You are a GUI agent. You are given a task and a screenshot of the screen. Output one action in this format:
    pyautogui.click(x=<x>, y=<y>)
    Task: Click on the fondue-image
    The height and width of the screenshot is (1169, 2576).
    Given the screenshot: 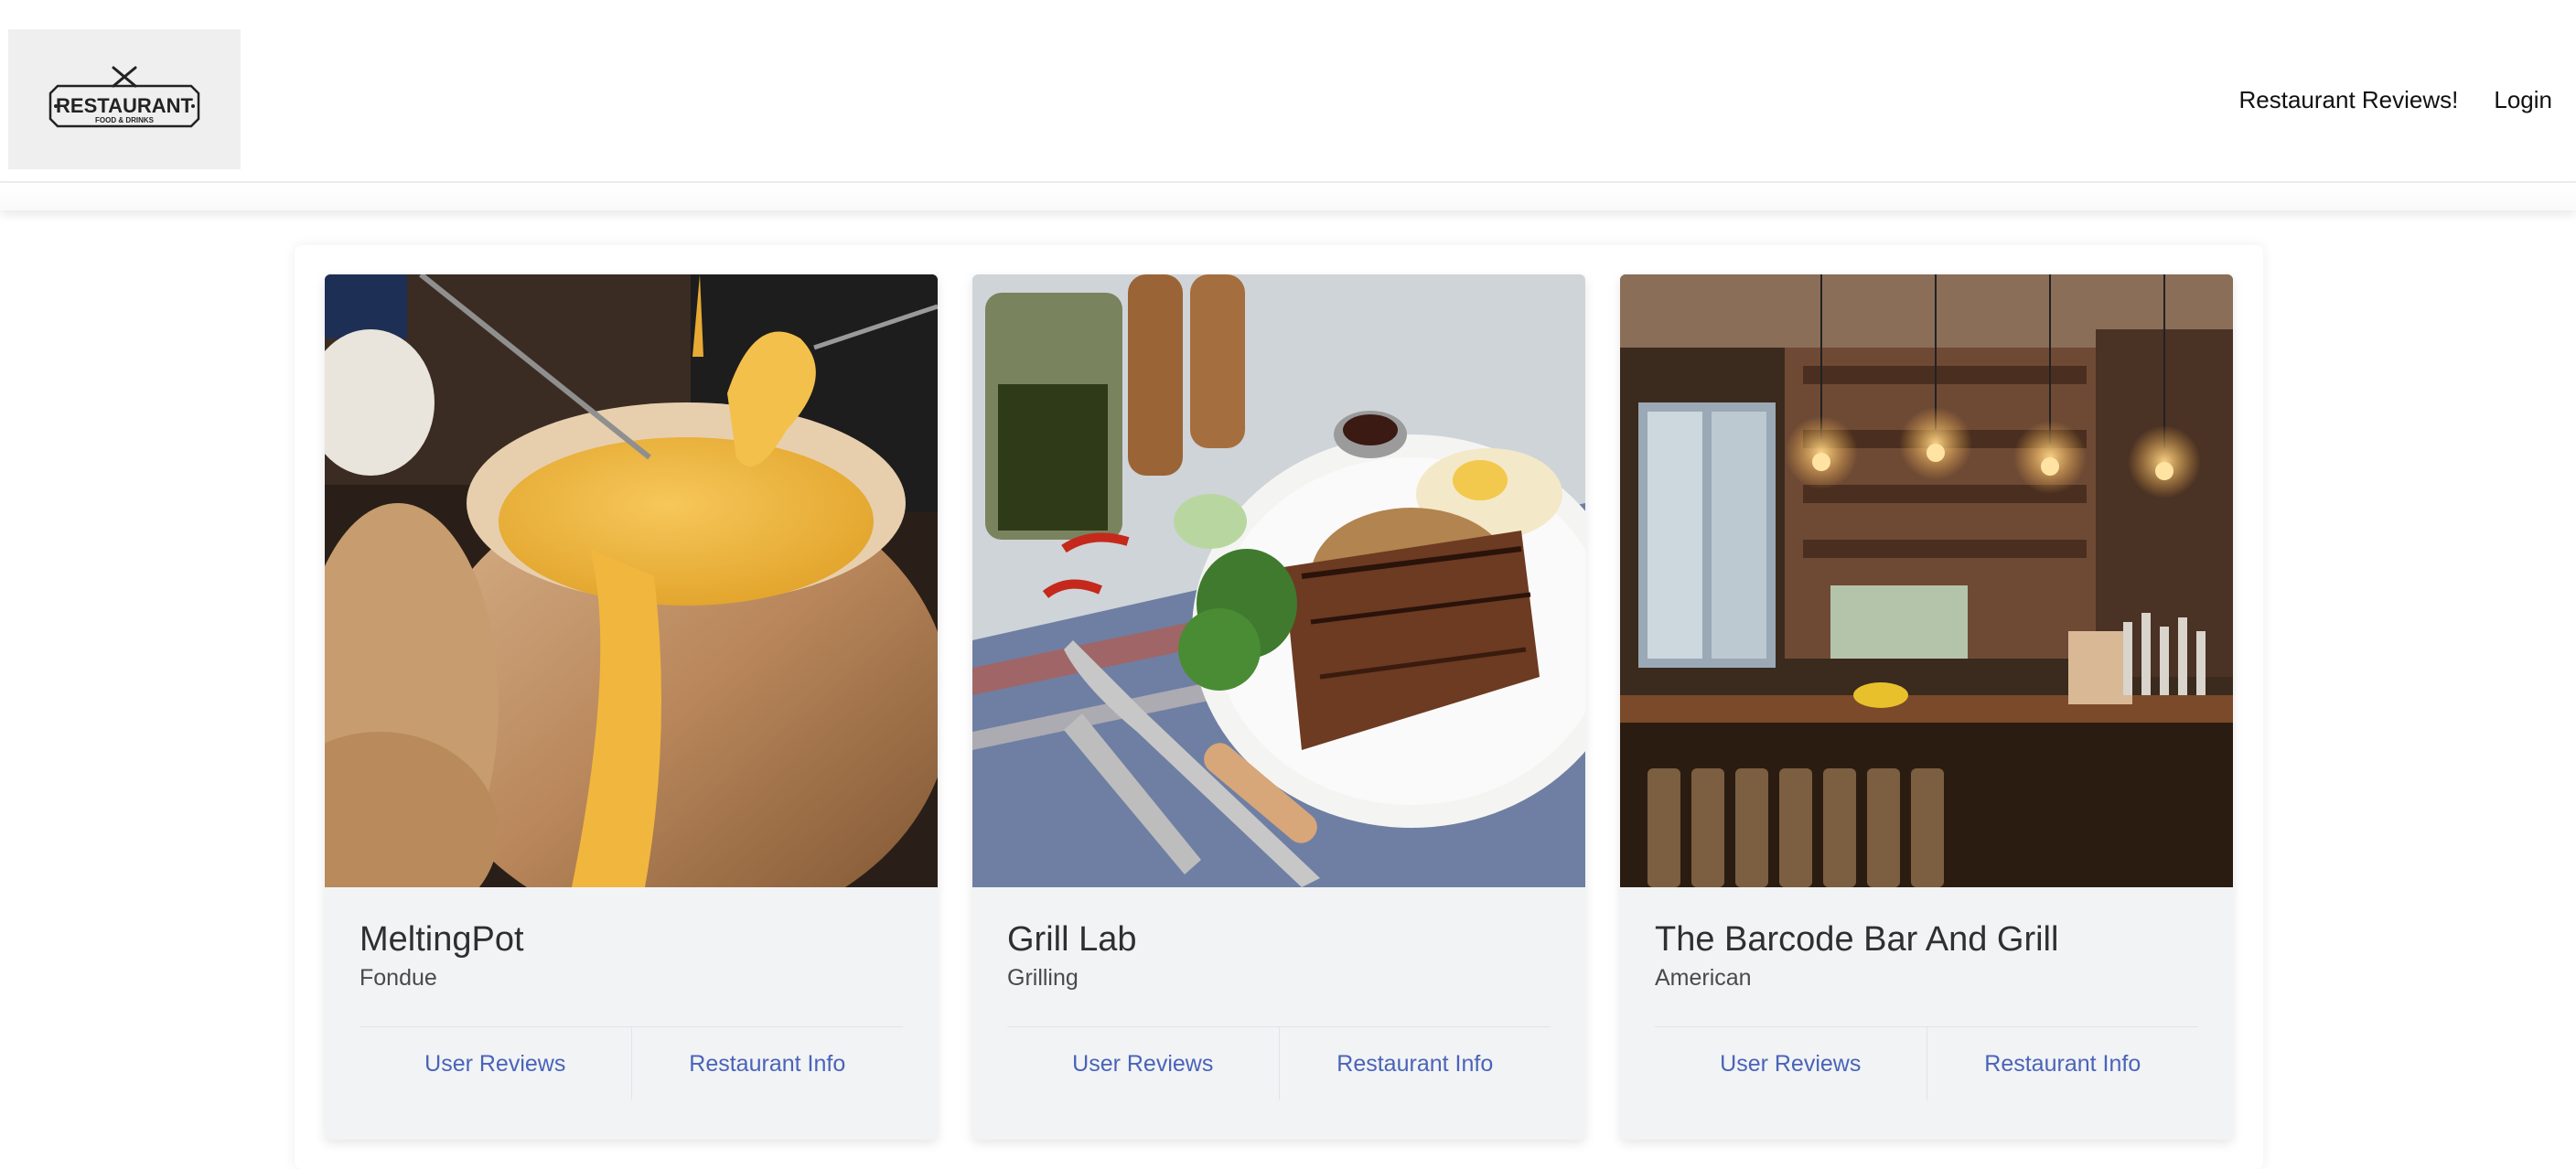 What is the action you would take?
    pyautogui.click(x=632, y=580)
    